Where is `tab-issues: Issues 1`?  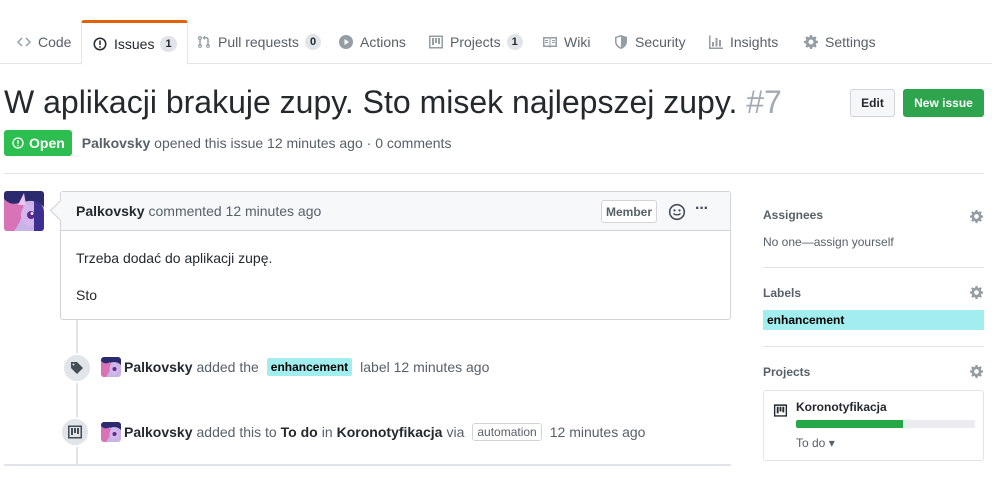 tab-issues: Issues 1 is located at coordinates (134, 42).